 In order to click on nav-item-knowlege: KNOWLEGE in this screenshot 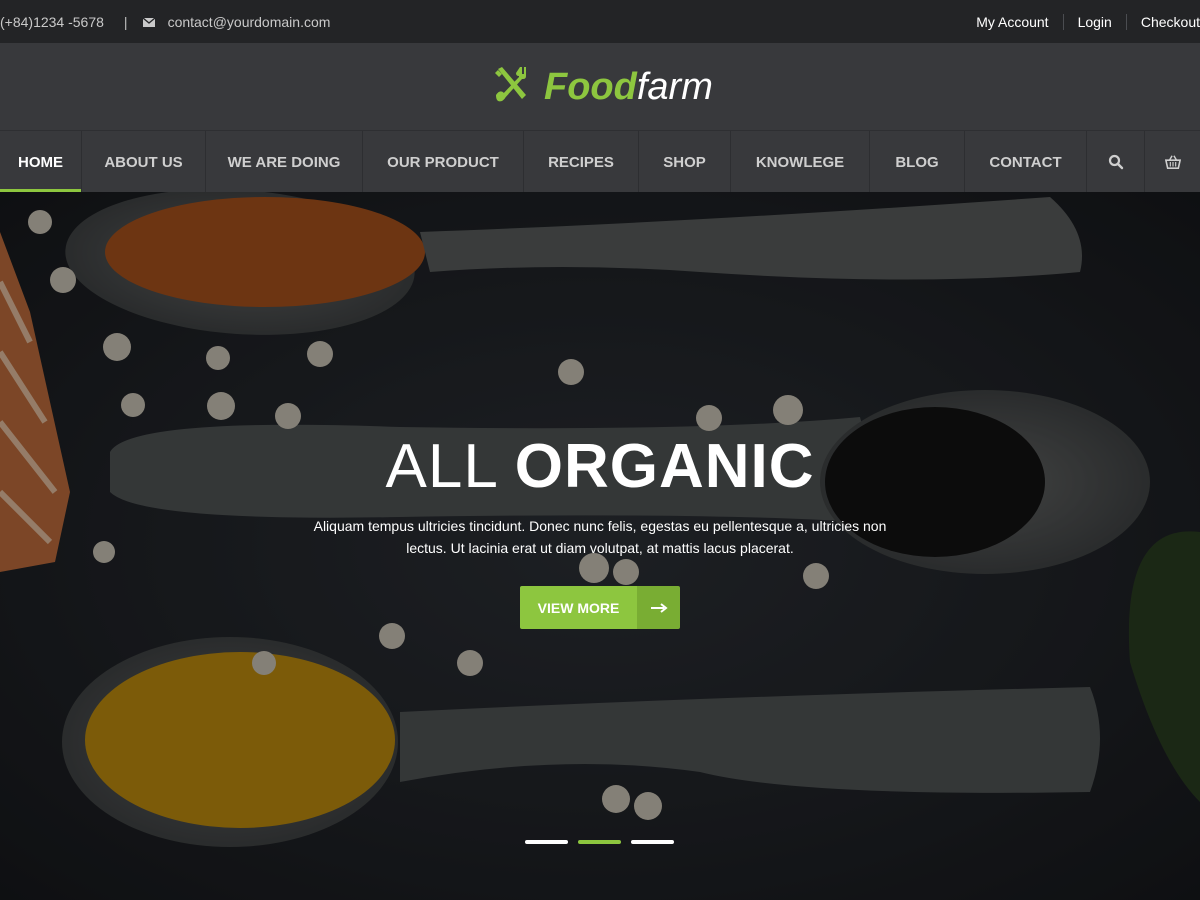, I will do `click(800, 162)`.